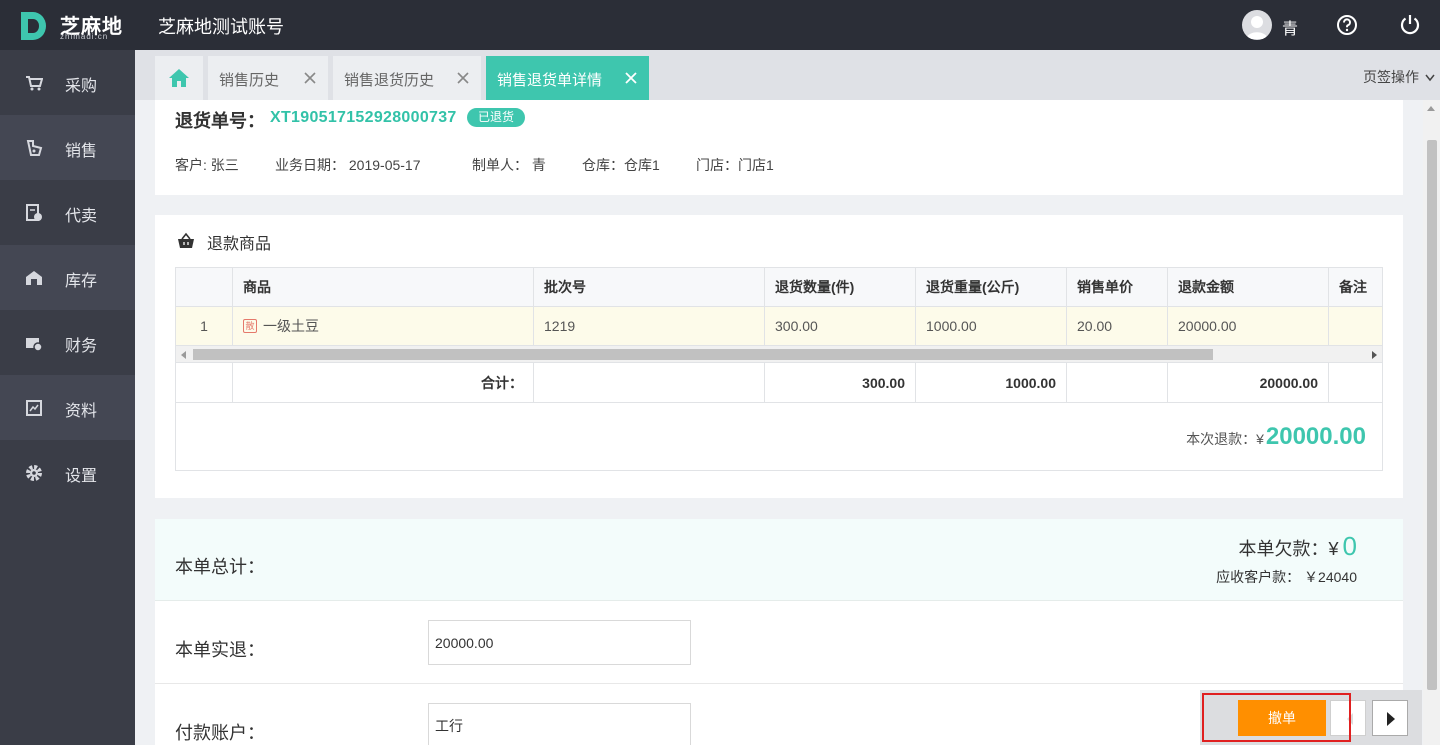  Describe the element at coordinates (509, 165) in the screenshot. I see `creator-info: 制单人： 青` at that location.